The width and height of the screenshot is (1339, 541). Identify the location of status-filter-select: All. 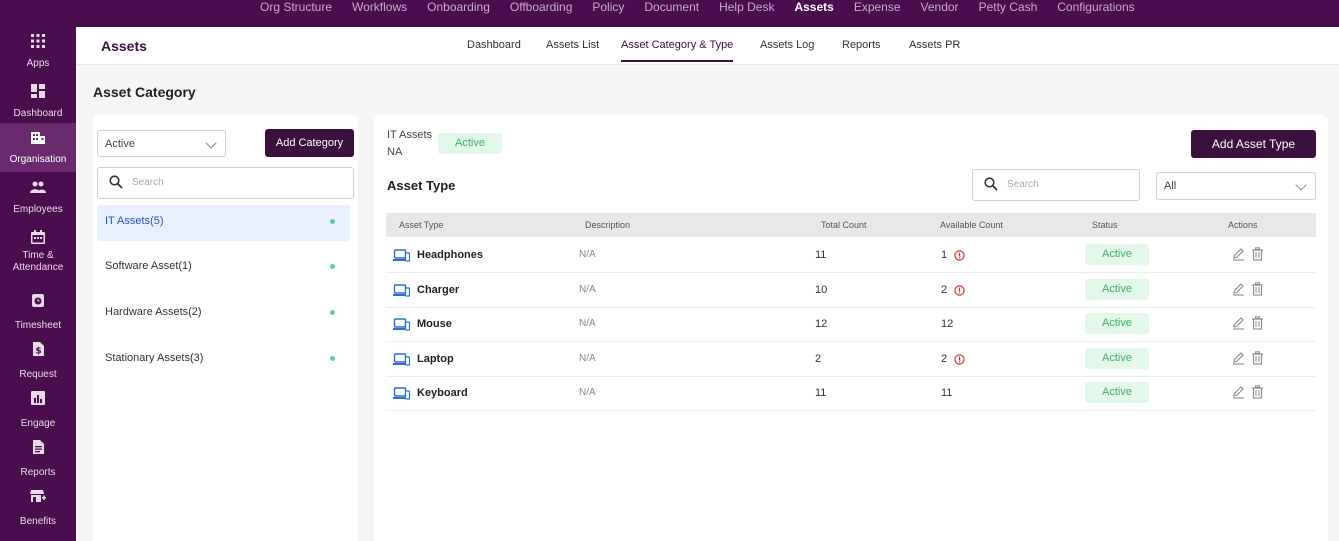
(1236, 186).